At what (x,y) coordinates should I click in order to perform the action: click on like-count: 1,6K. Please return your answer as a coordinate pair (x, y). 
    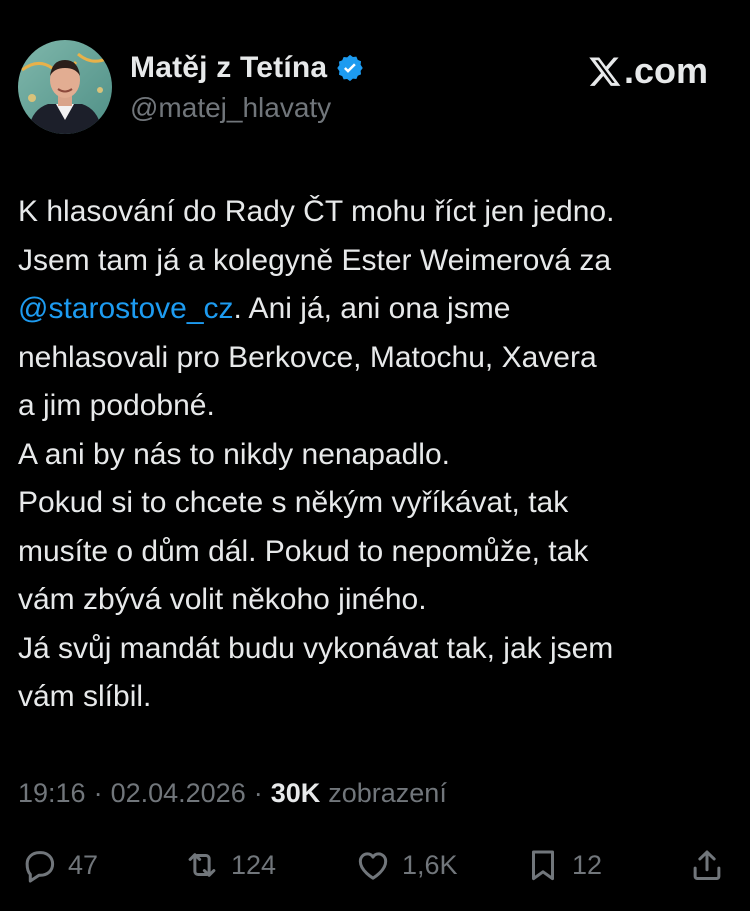
    Looking at the image, I should click on (430, 864).